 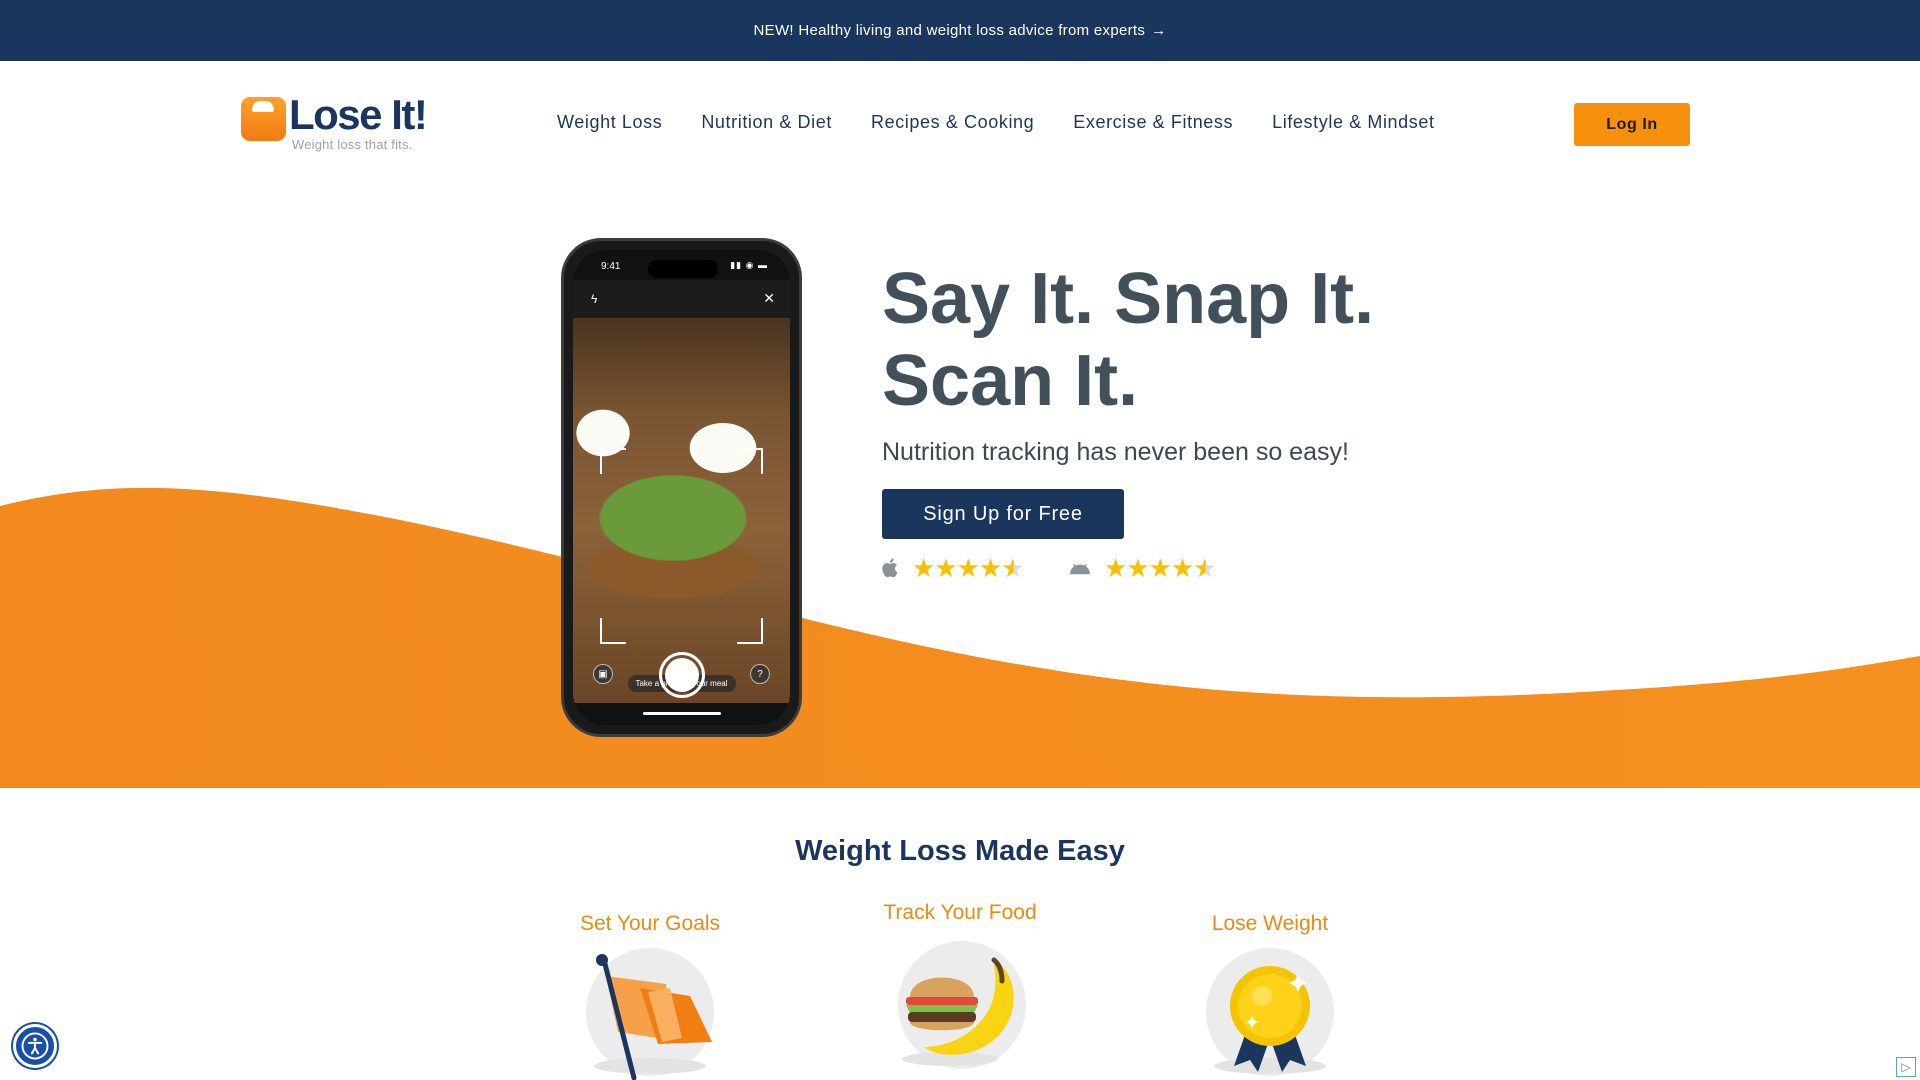 I want to click on step-label: Track Your Food, so click(x=960, y=912).